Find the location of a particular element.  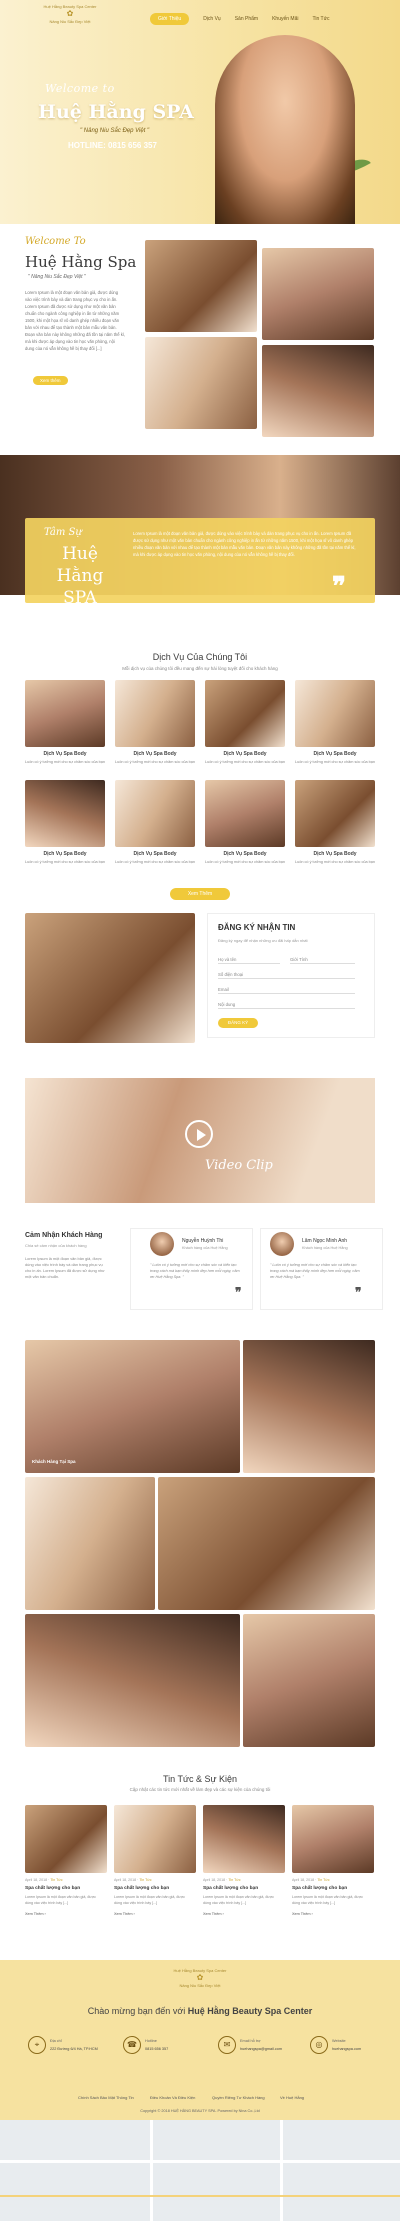

nav-item-products: Sản Phẩm is located at coordinates (246, 19).